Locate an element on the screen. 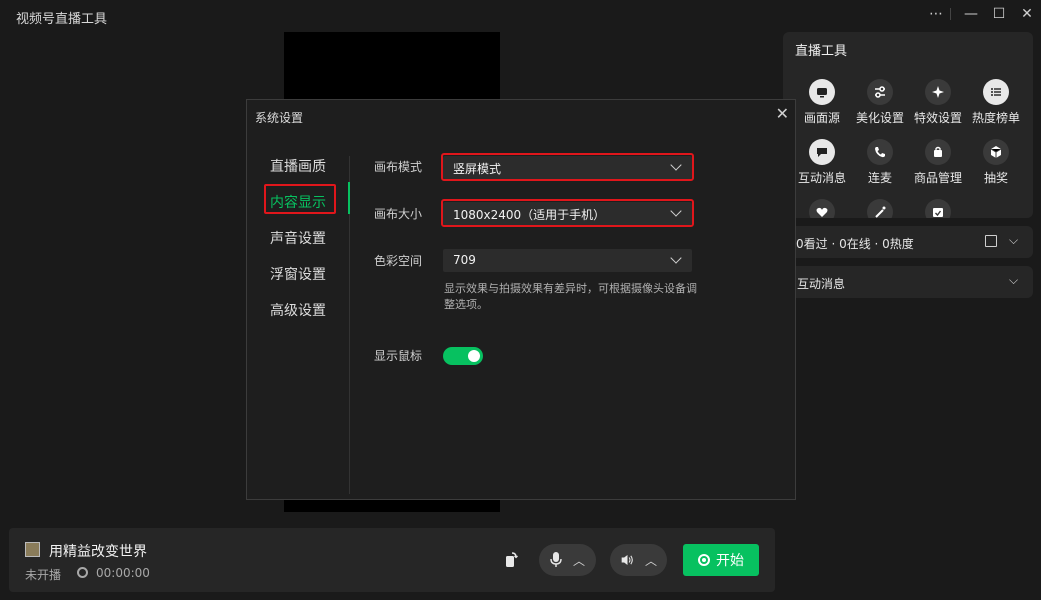 The width and height of the screenshot is (1041, 600). tools-panel-title: 直播工具 is located at coordinates (821, 51).